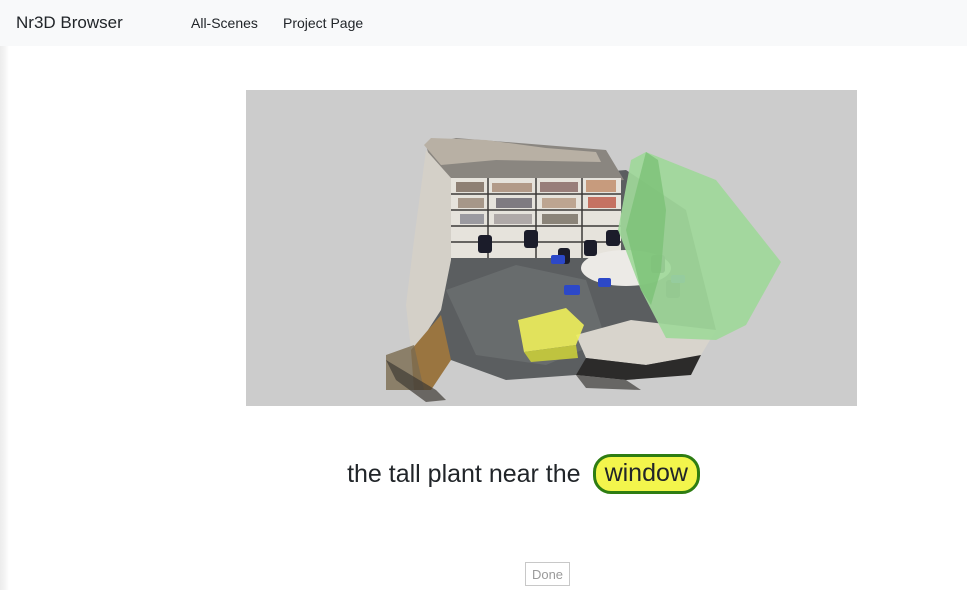 The height and width of the screenshot is (590, 967). I want to click on top-navbar: Nr3D Browser All-Scenes Project Page, so click(483, 23).